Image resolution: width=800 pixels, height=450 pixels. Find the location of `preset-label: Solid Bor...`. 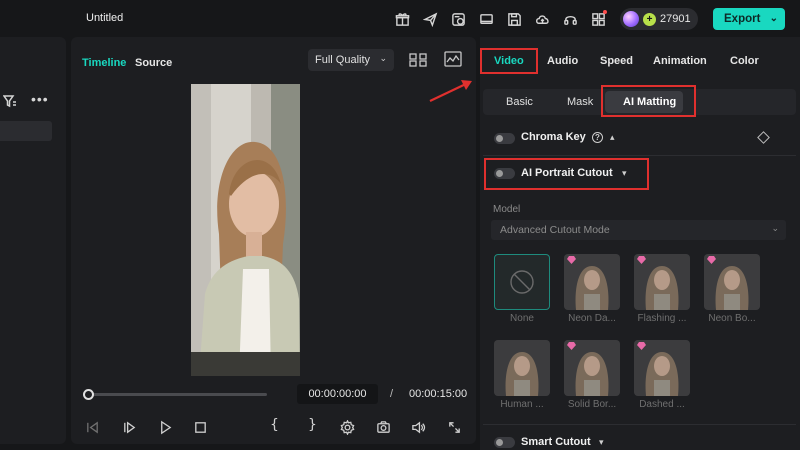

preset-label: Solid Bor... is located at coordinates (592, 404).